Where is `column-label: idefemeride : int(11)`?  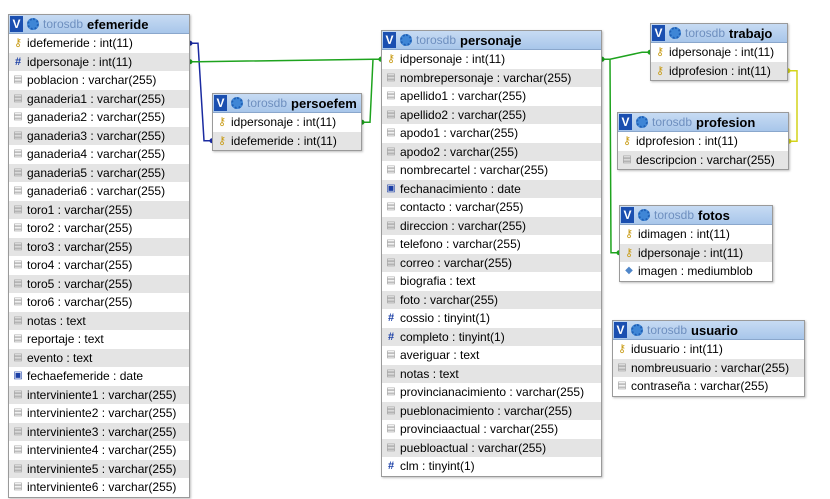 column-label: idefemeride : int(11) is located at coordinates (80, 43).